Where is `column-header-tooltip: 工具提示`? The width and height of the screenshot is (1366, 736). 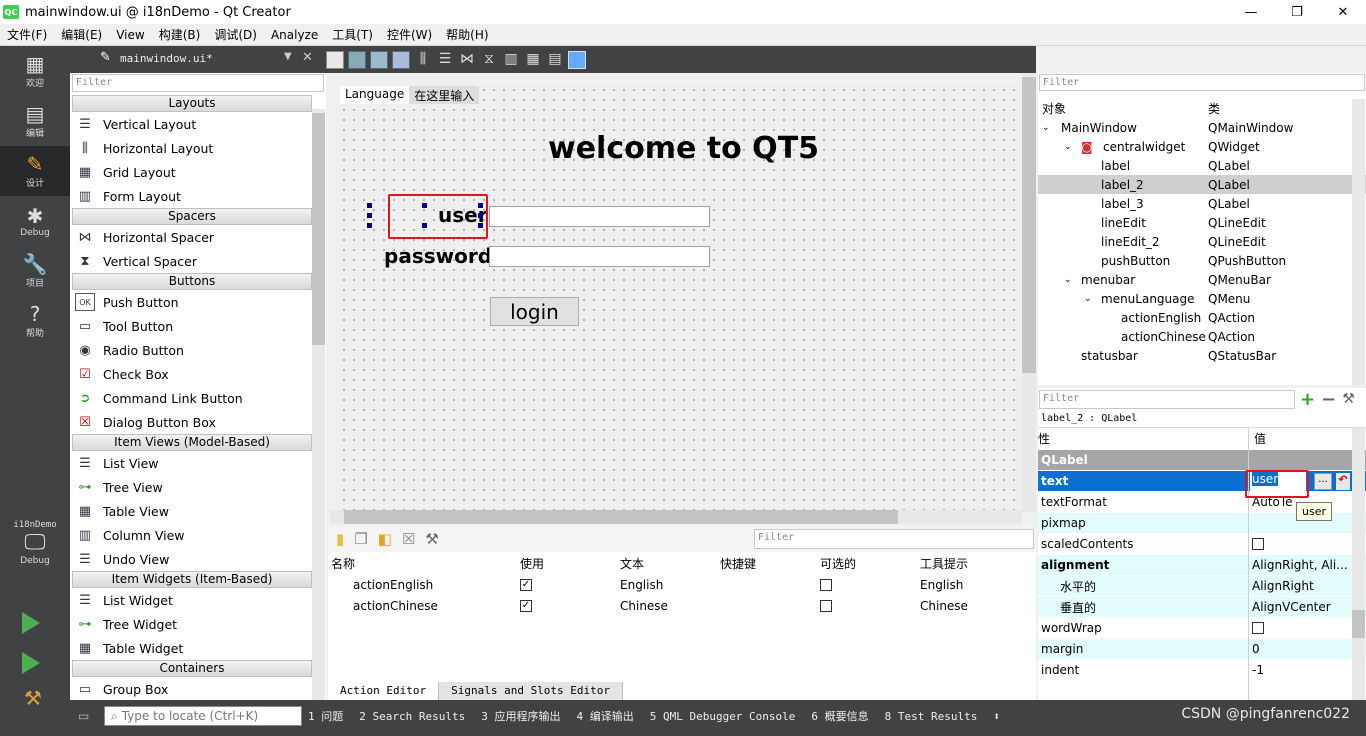
column-header-tooltip: 工具提示 is located at coordinates (944, 563).